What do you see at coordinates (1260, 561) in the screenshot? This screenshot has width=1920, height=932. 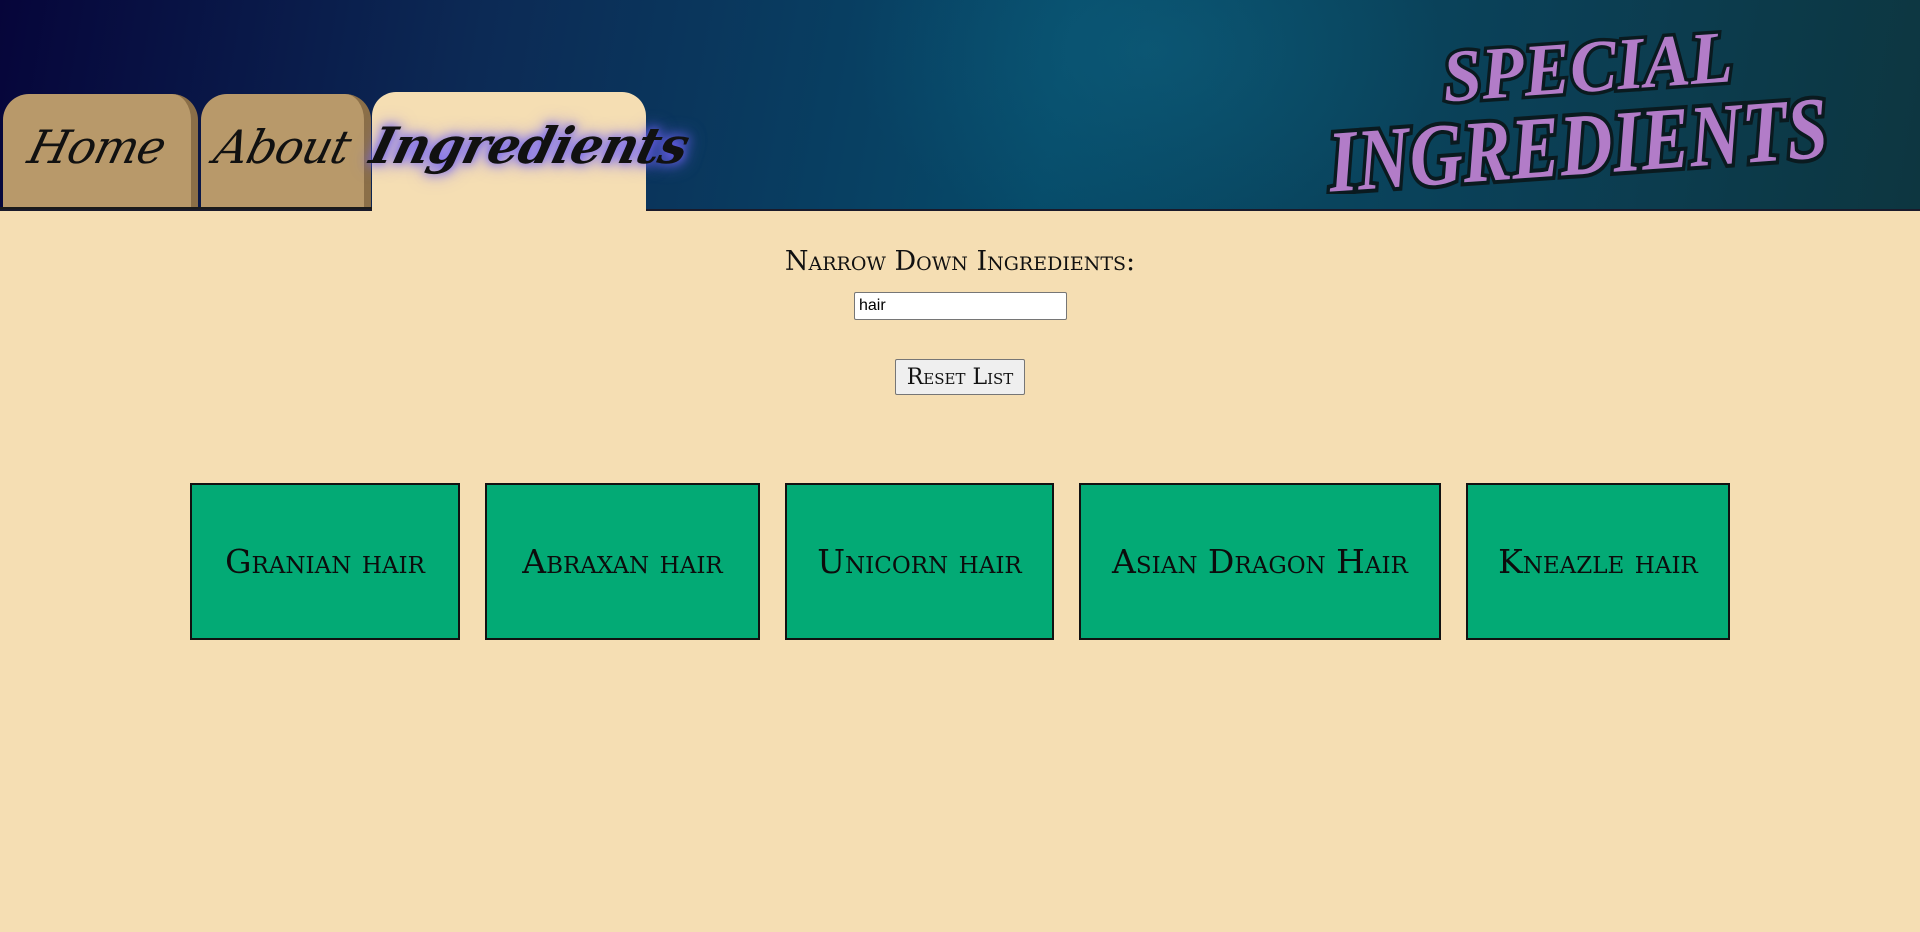 I see `ingredient-card: Asian Dragon Hair` at bounding box center [1260, 561].